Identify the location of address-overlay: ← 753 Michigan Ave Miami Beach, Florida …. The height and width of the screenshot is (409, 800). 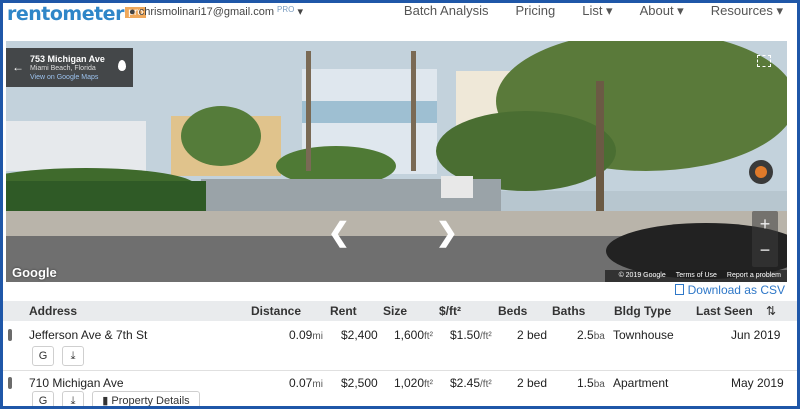
(69, 67).